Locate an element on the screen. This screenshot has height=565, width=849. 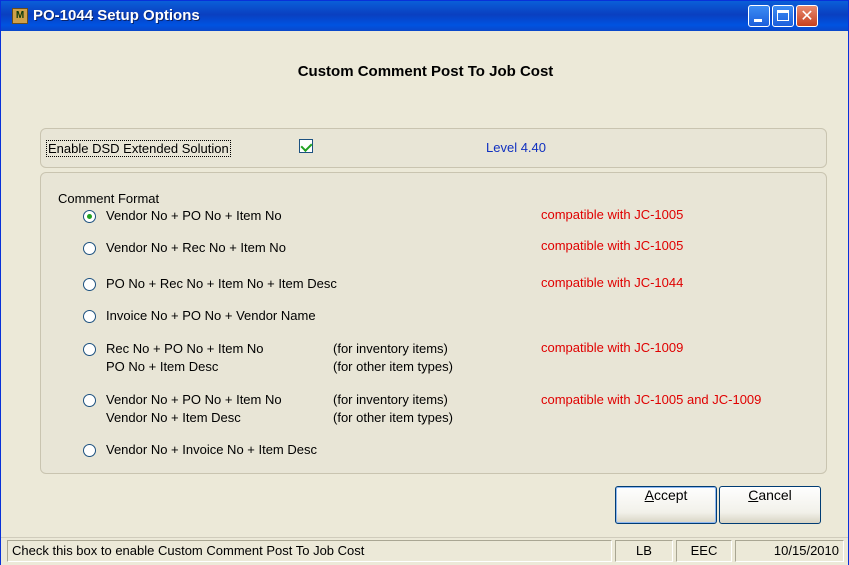
option-3-compat: compatible with JC-1044 is located at coordinates (612, 282).